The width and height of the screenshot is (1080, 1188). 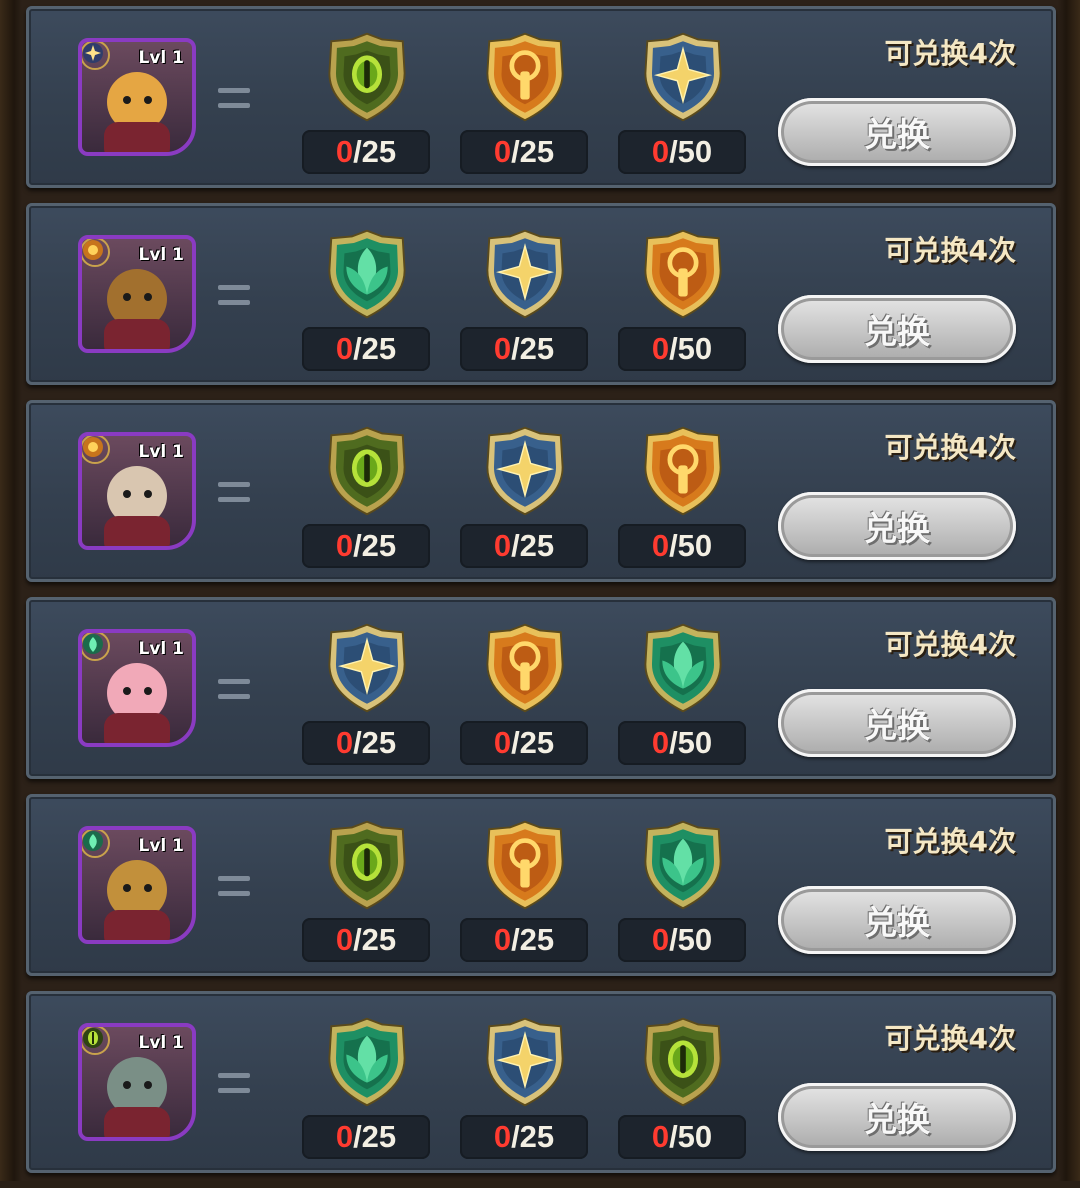 I want to click on leaf-faction-icon, so click(x=96, y=647).